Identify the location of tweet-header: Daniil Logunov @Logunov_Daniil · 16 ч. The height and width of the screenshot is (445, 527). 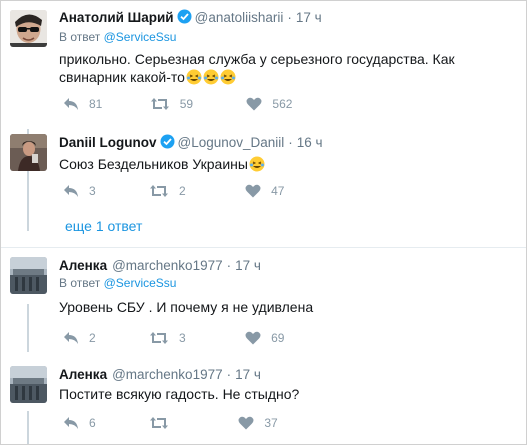
(288, 143).